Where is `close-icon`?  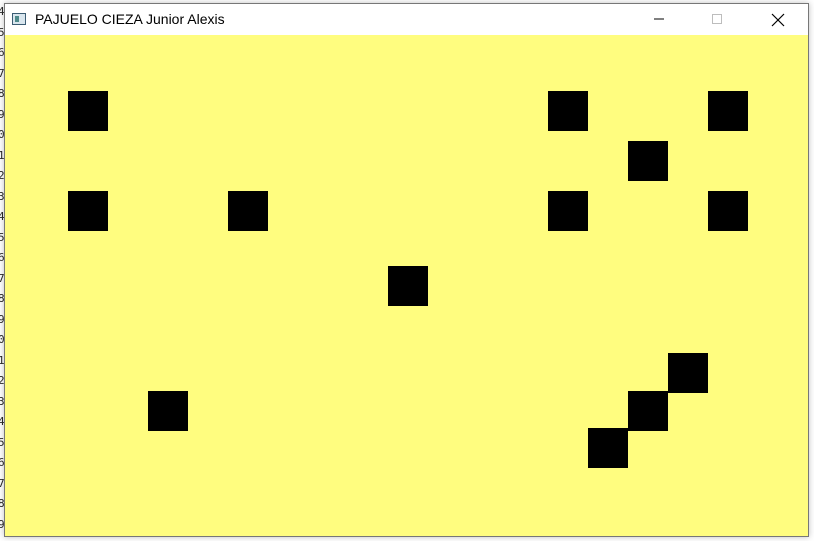 close-icon is located at coordinates (778, 20).